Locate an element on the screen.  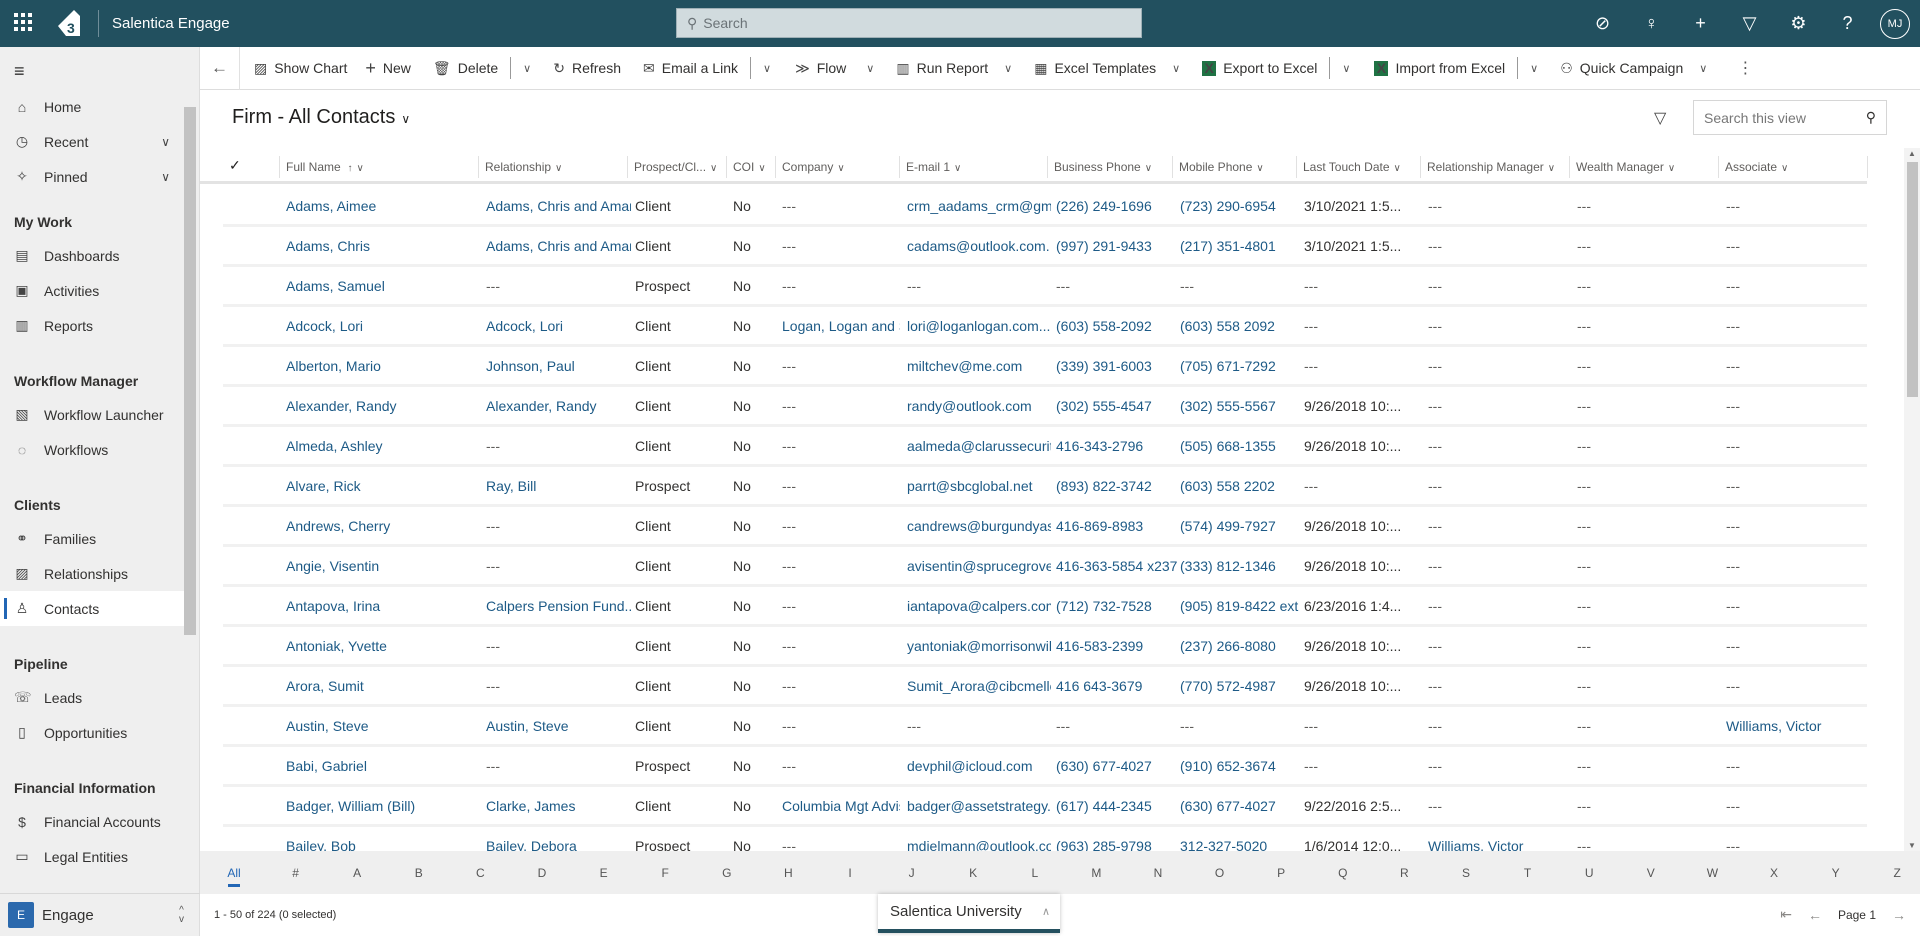
cell-business-phone: (603) 558-2092 is located at coordinates (1117, 326).